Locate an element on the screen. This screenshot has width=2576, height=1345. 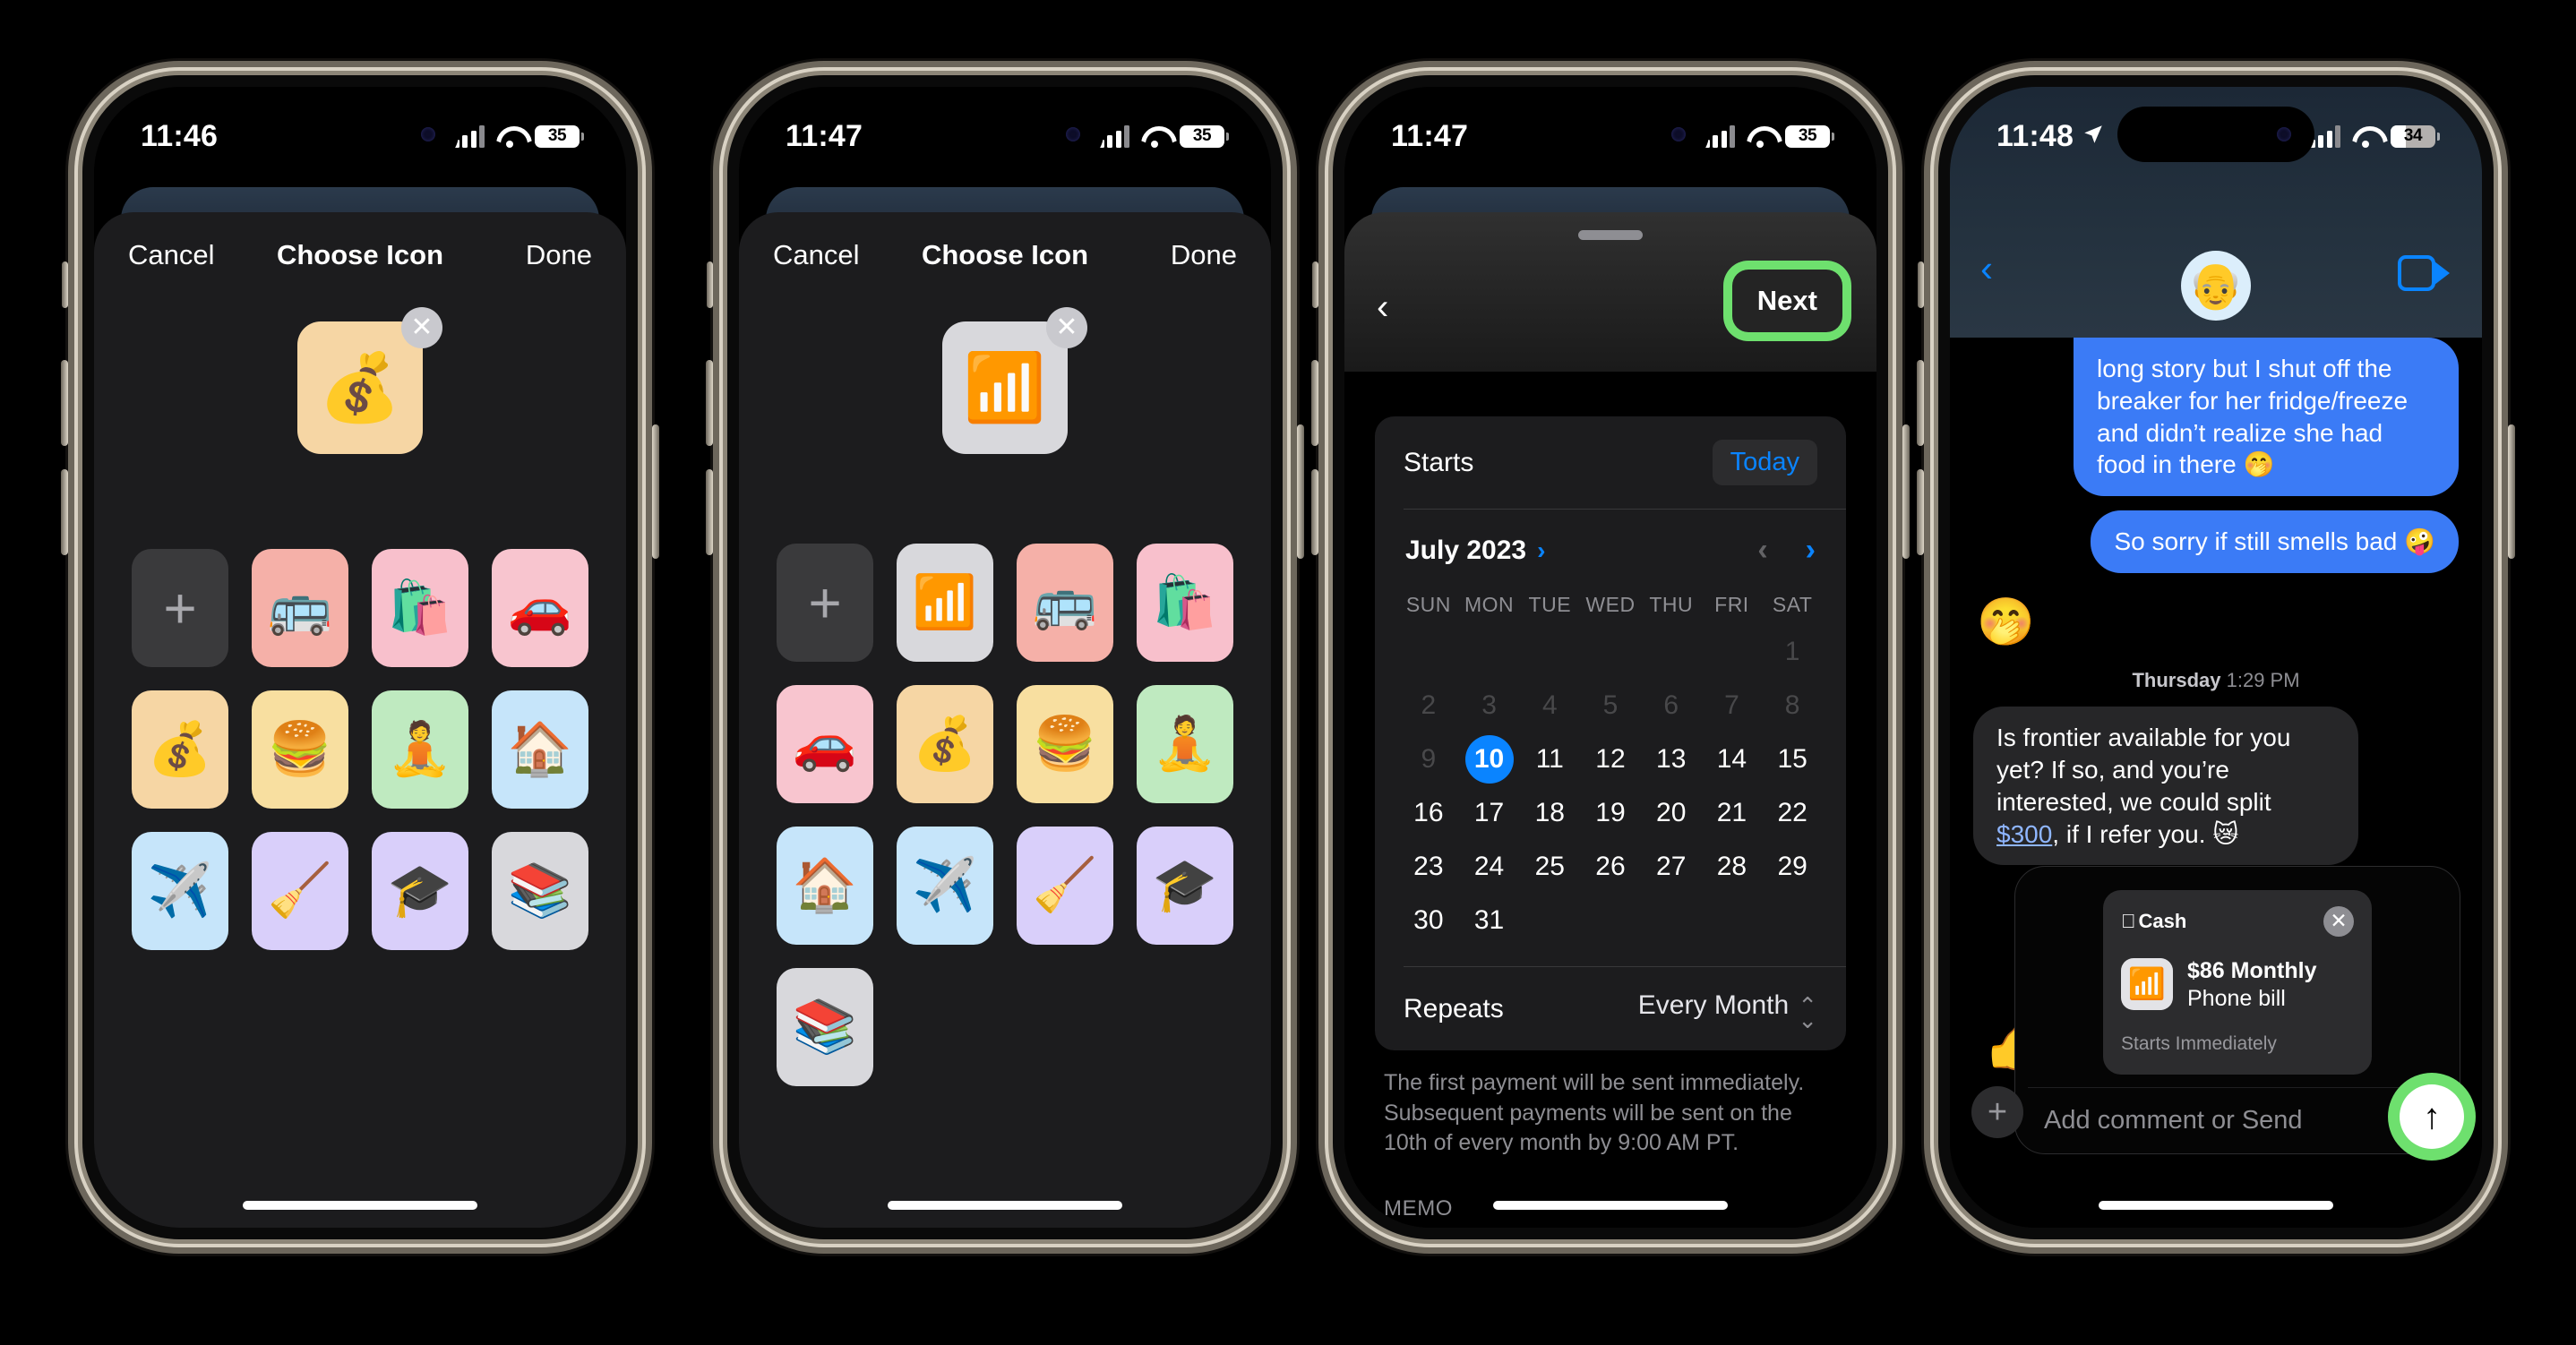
outgoing-bubble: So sorry if still smells bad 🤪 is located at coordinates (2275, 542).